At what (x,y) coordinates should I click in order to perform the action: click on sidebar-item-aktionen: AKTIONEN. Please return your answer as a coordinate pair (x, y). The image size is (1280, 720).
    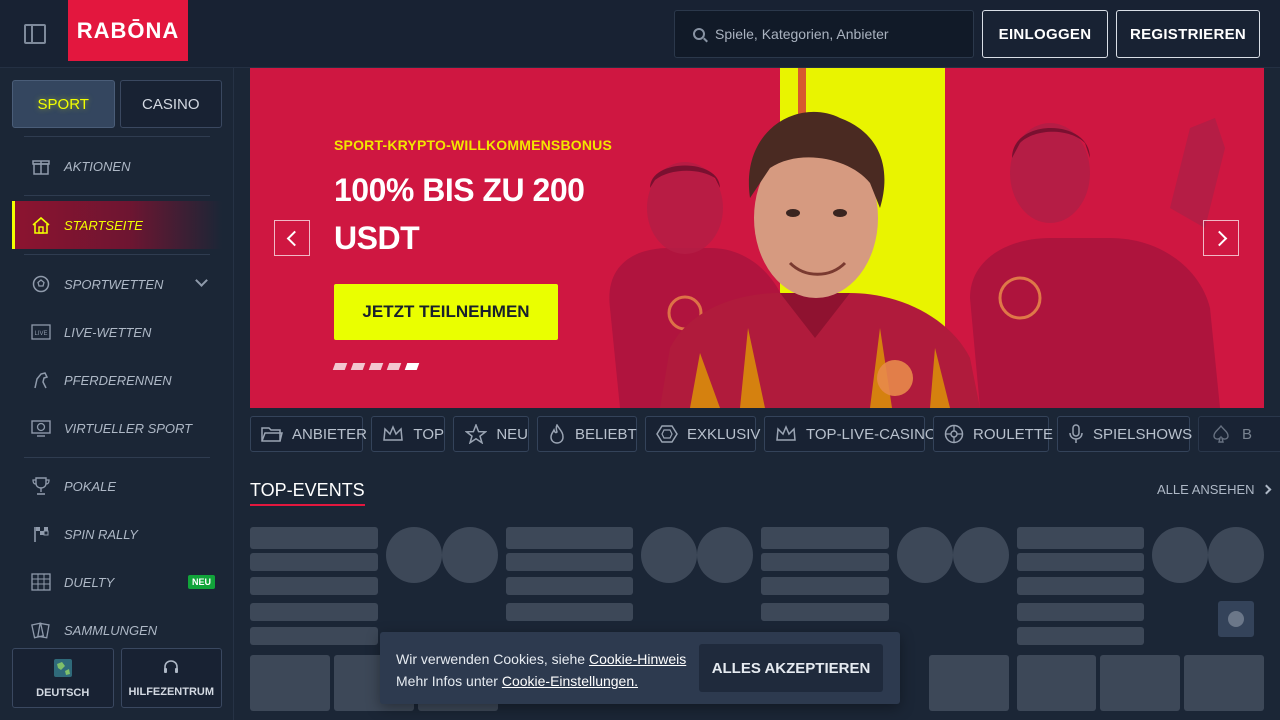
    Looking at the image, I should click on (117, 166).